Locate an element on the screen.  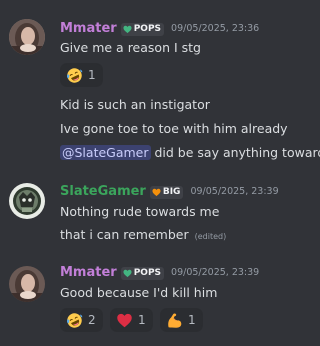
username: SlateGamer is located at coordinates (103, 192).